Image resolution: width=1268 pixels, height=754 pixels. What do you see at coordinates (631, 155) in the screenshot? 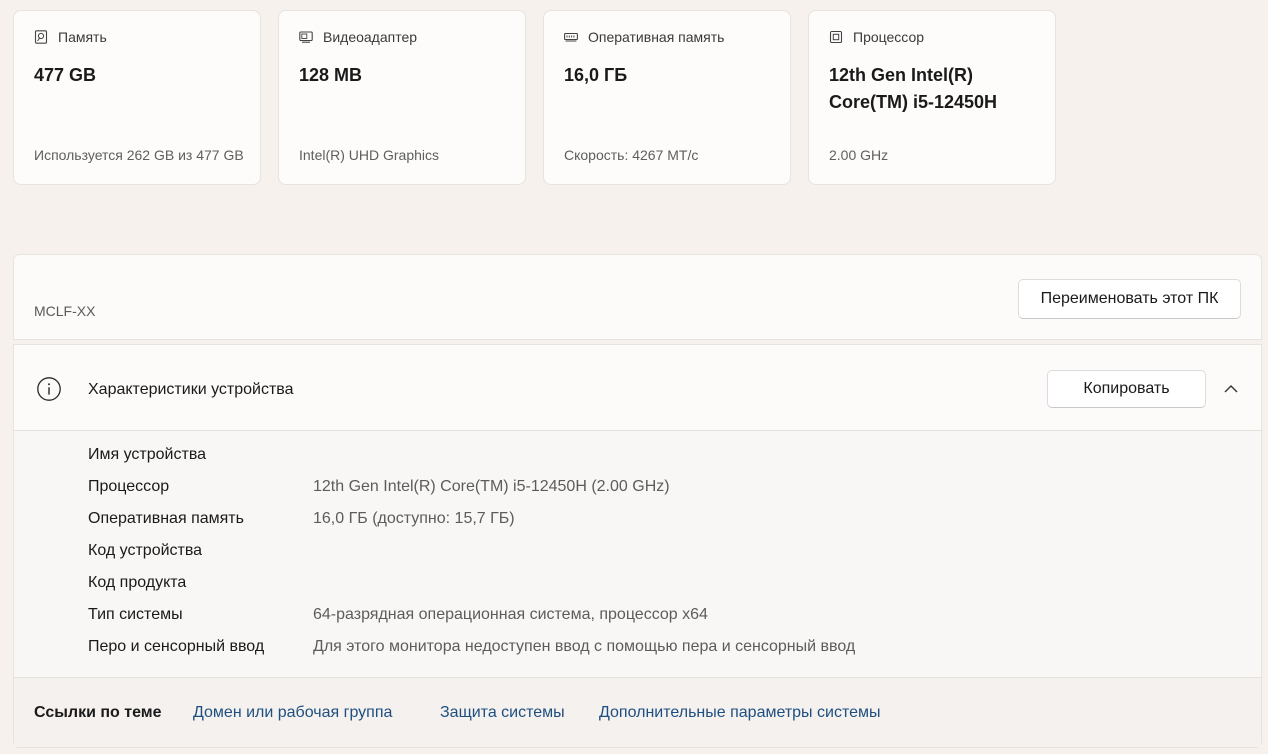
I see `ram-card-speed: Скорость: 4267 МТ/с` at bounding box center [631, 155].